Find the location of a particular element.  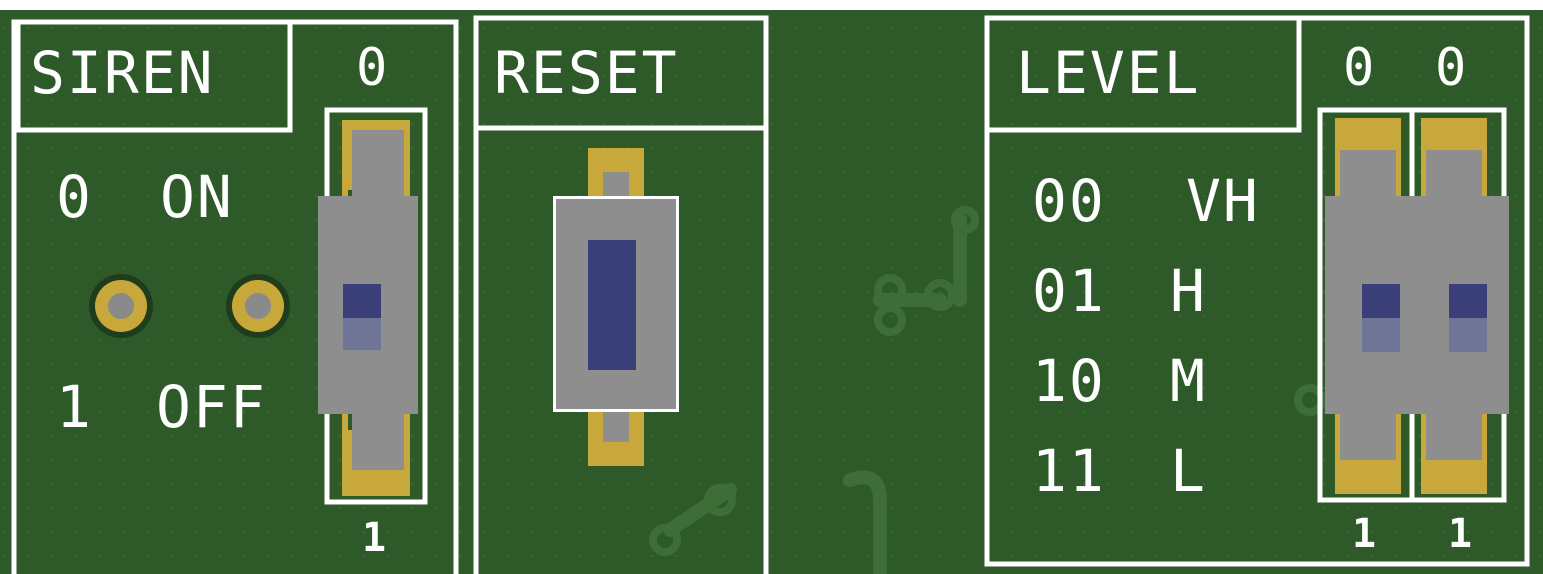

level-code-0: 00 is located at coordinates (1069, 201).